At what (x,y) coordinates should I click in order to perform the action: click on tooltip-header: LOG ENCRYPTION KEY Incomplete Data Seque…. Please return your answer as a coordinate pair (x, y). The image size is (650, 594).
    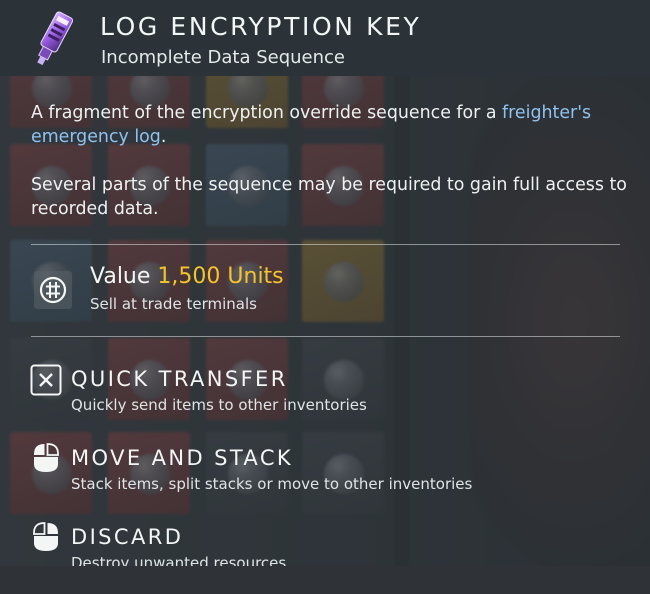
    Looking at the image, I should click on (325, 38).